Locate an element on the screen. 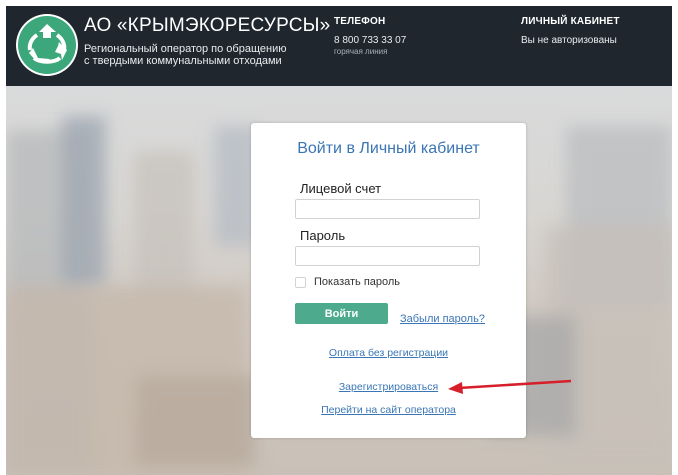 This screenshot has width=678, height=475. cabinet-label: ЛИЧНЫЙ КАБИНЕТ is located at coordinates (596, 21).